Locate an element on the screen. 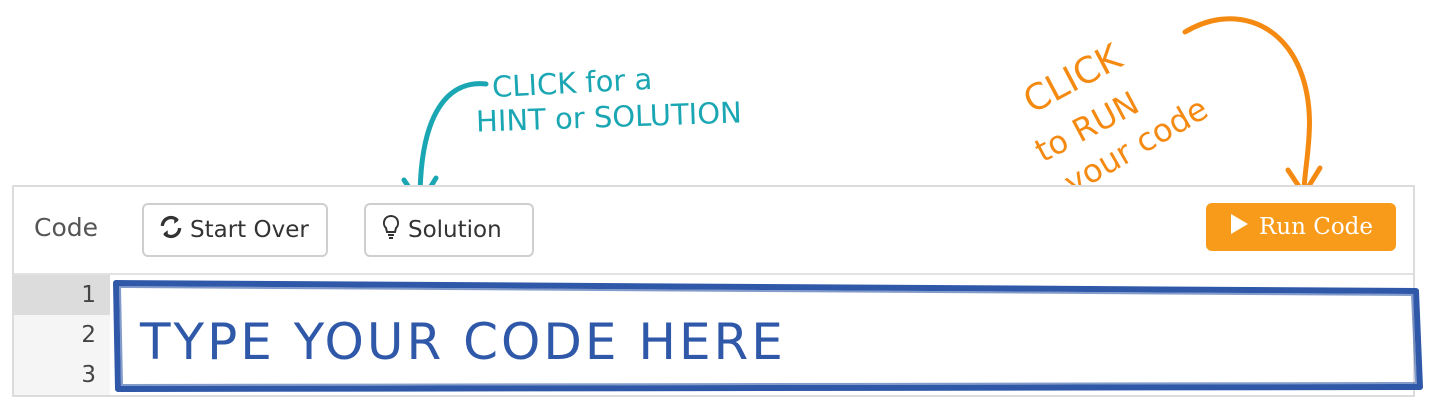 The image size is (1436, 412). solution-button: Solution is located at coordinates (449, 230).